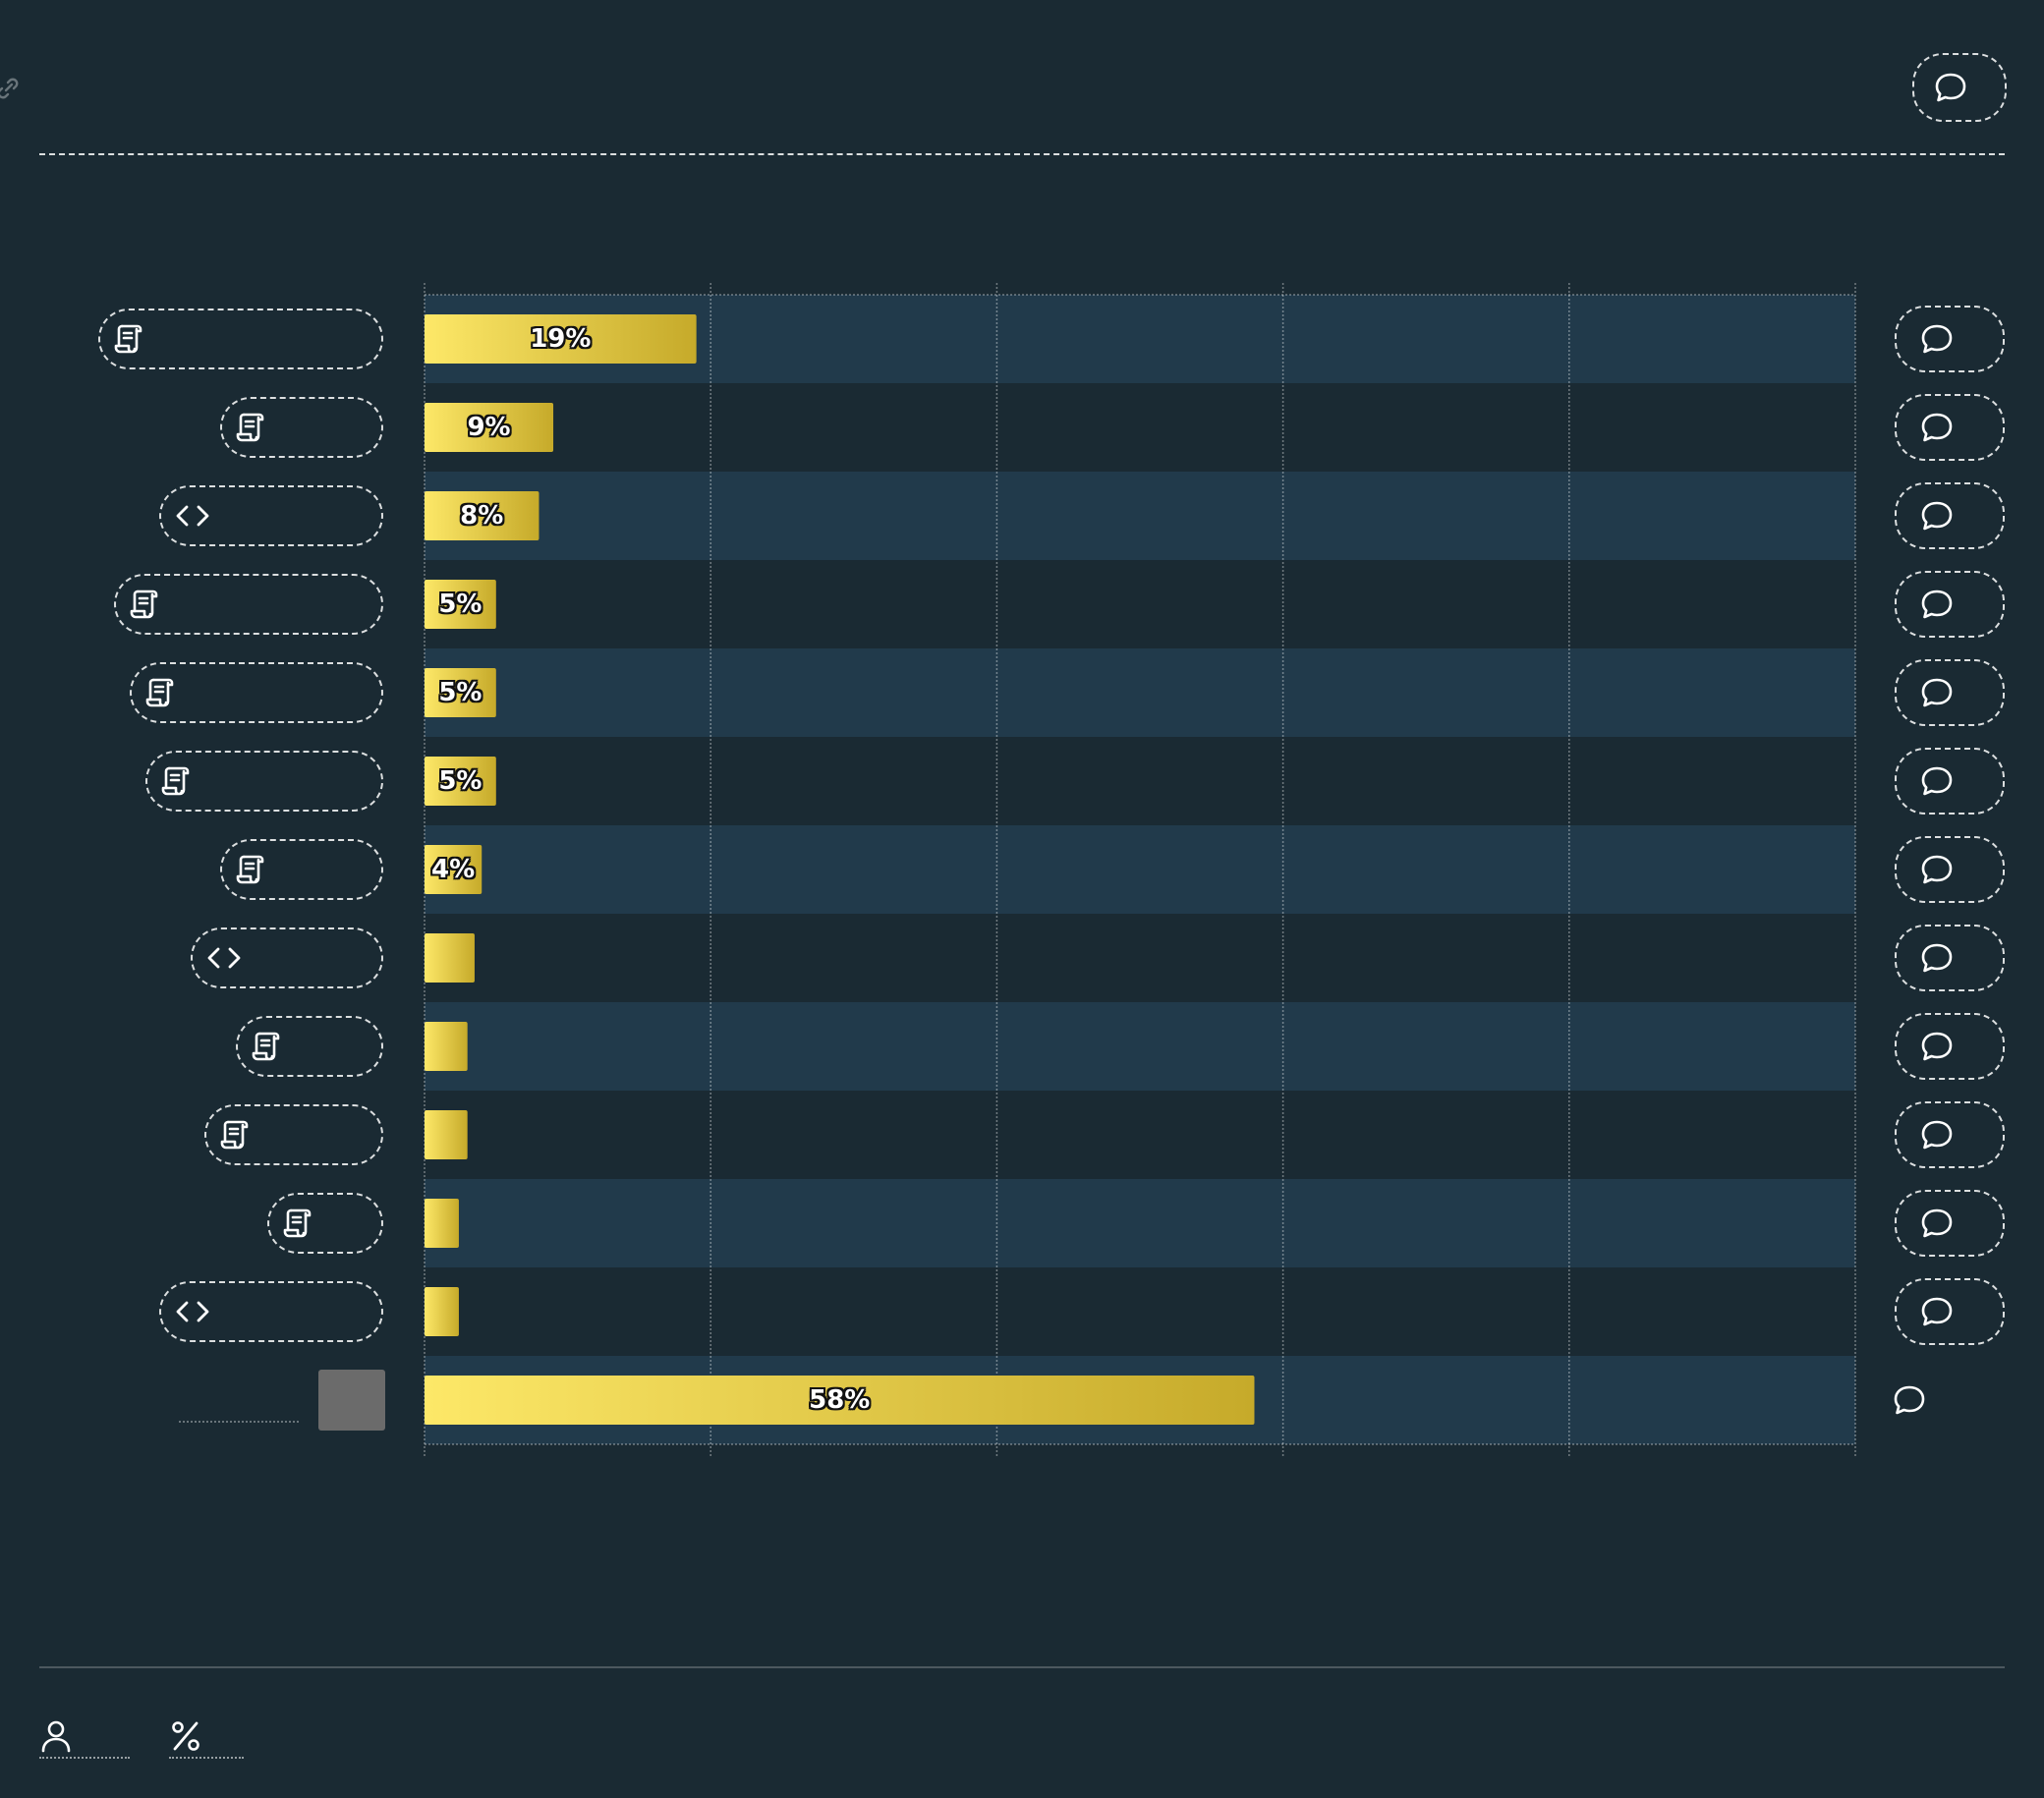 Image resolution: width=2044 pixels, height=1798 pixels. What do you see at coordinates (206, 1737) in the screenshot?
I see `footer-percent-item` at bounding box center [206, 1737].